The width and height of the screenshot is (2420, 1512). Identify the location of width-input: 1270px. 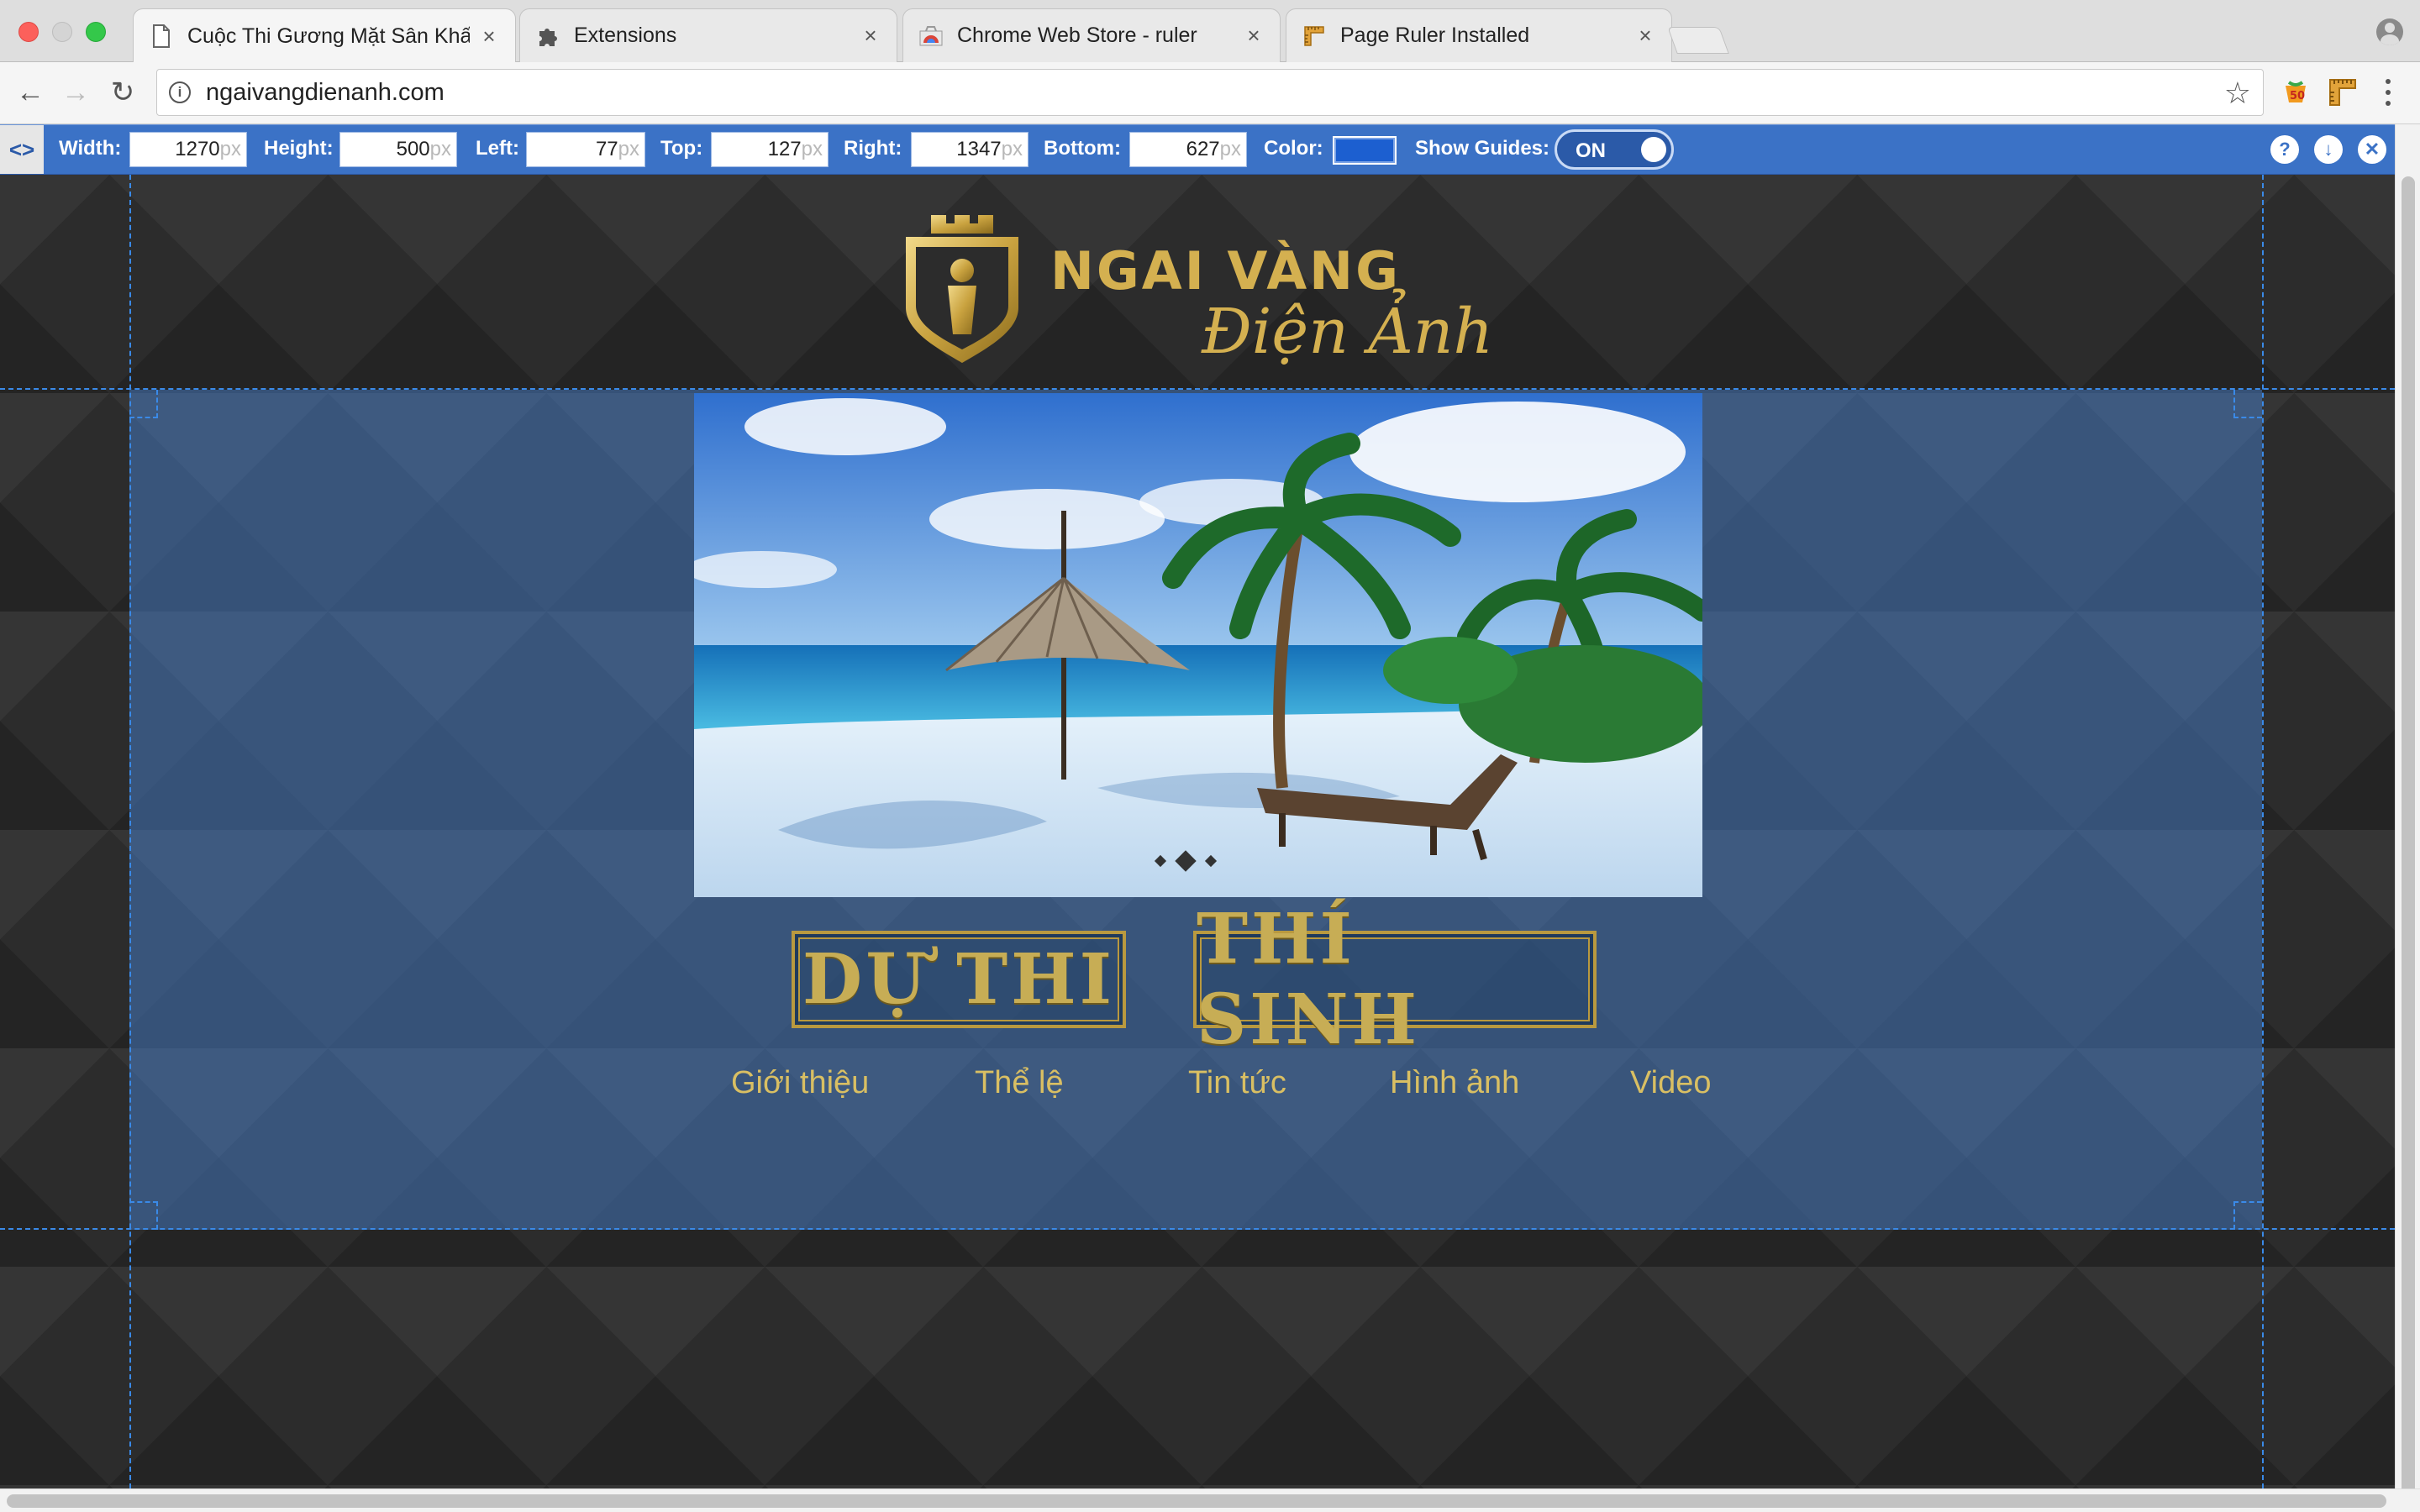
(188, 149).